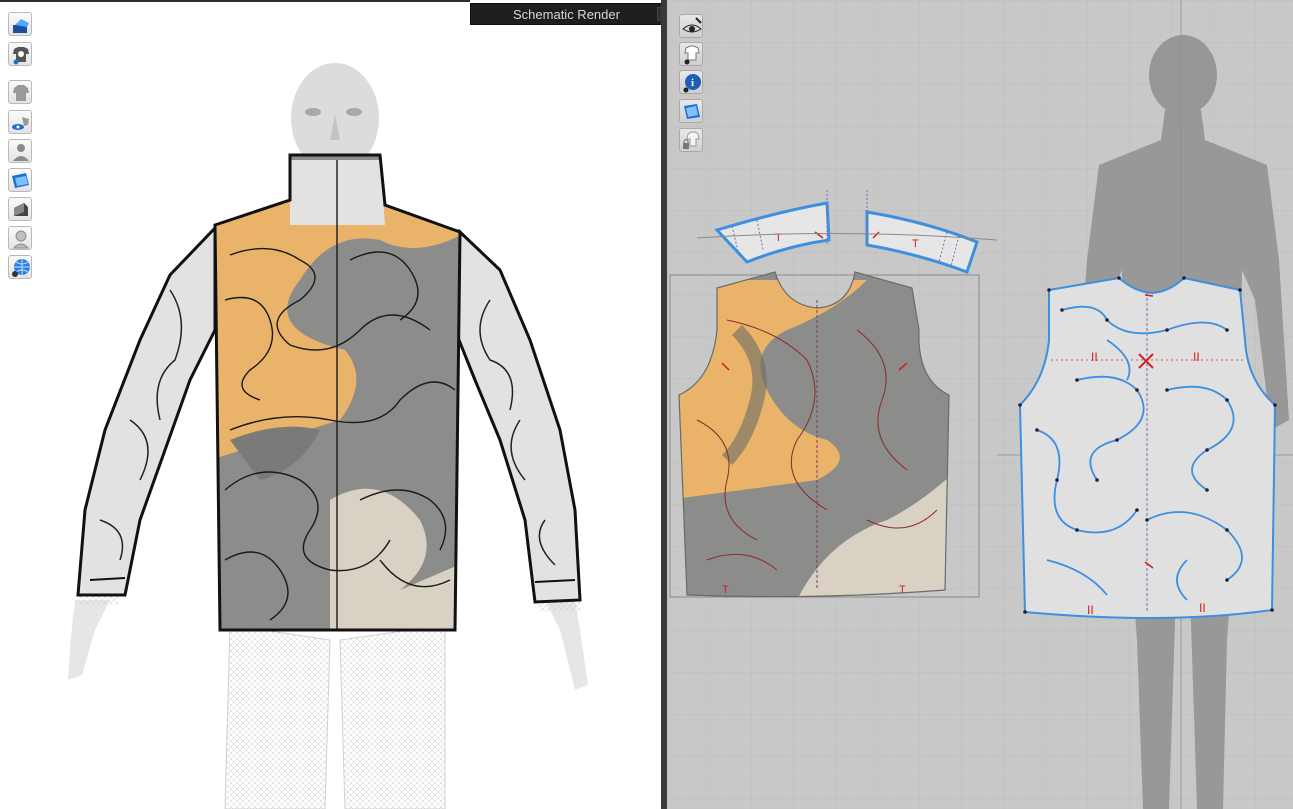 The width and height of the screenshot is (1293, 809). I want to click on show-garment-2d-icon, so click(691, 54).